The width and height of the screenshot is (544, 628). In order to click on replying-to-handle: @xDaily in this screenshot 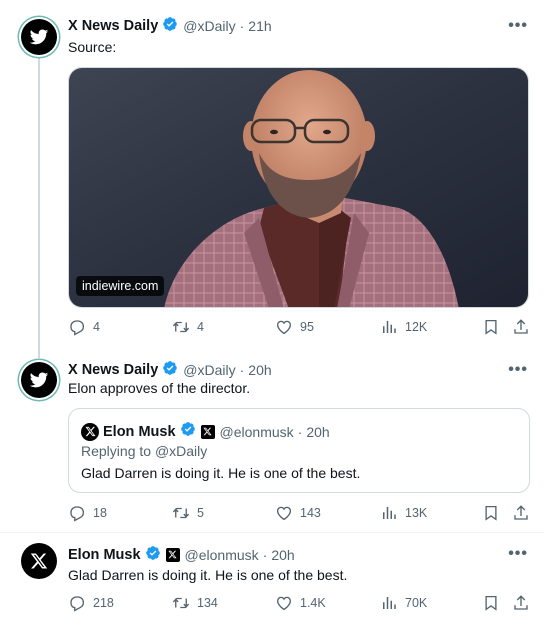, I will do `click(181, 451)`.